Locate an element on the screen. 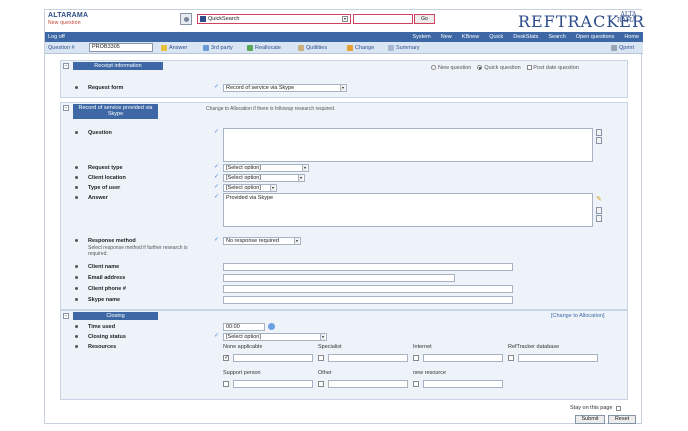 This screenshot has width=688, height=431. record-section-title: Record of service provided via Skype is located at coordinates (115, 111).